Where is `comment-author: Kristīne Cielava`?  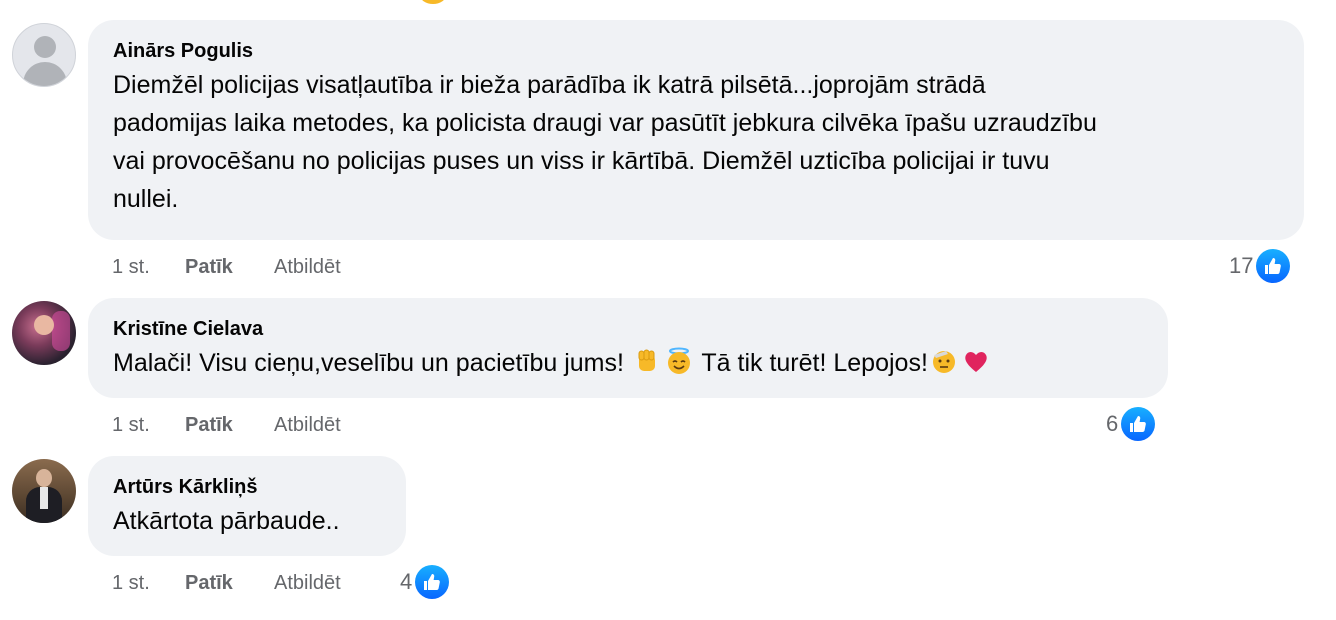
comment-author: Kristīne Cielava is located at coordinates (628, 329).